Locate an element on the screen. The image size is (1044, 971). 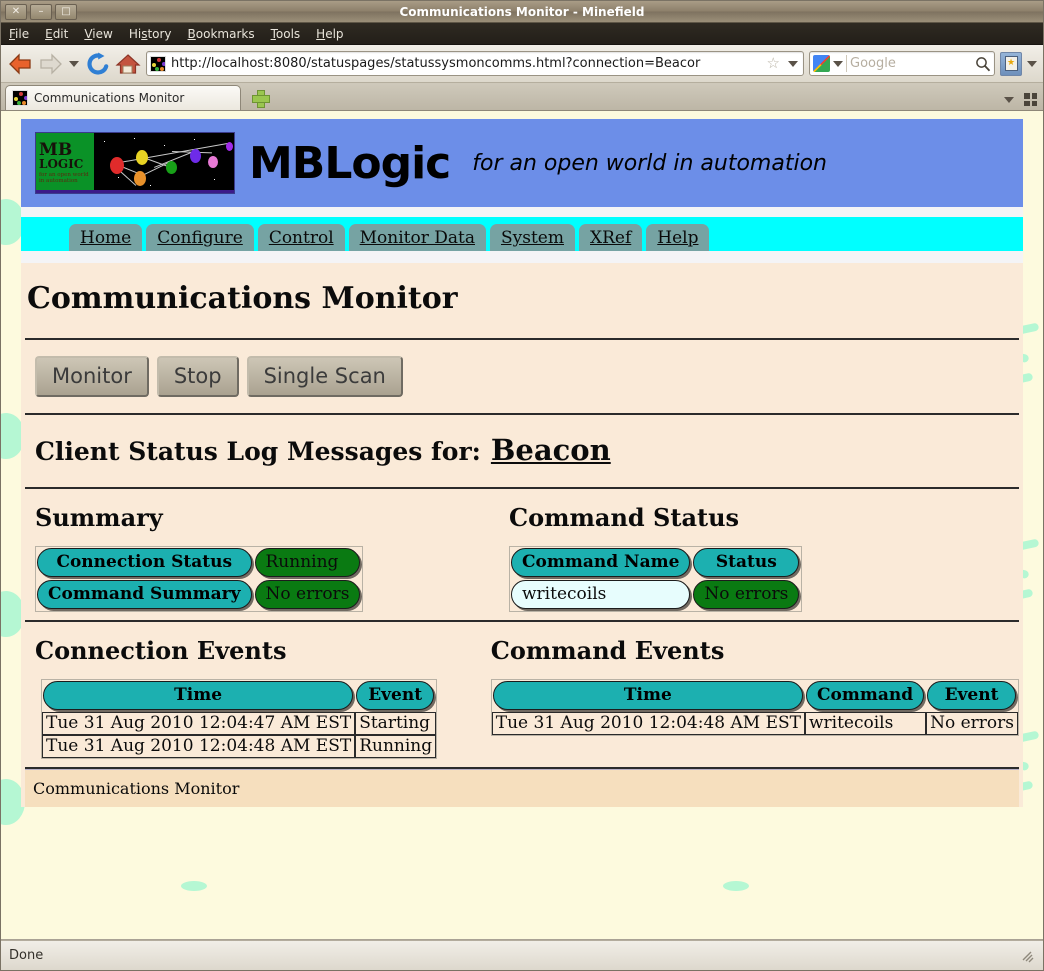
bookmarks-toolbar-icon: ★ is located at coordinates (1011, 63).